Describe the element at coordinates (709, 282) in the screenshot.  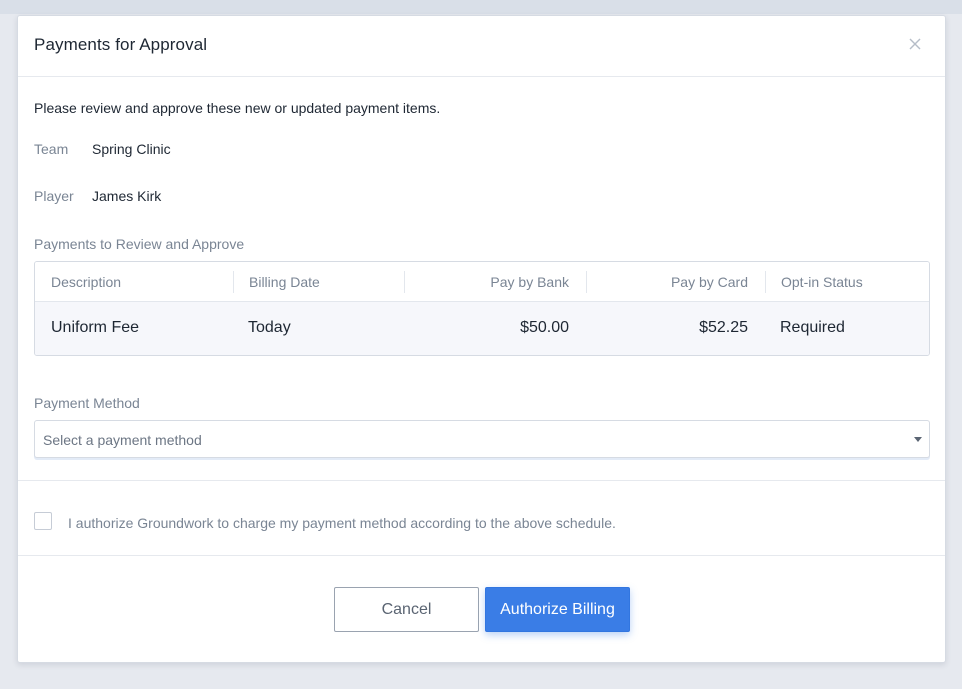
I see `column-header-pay-by-card: Pay by Card` at that location.